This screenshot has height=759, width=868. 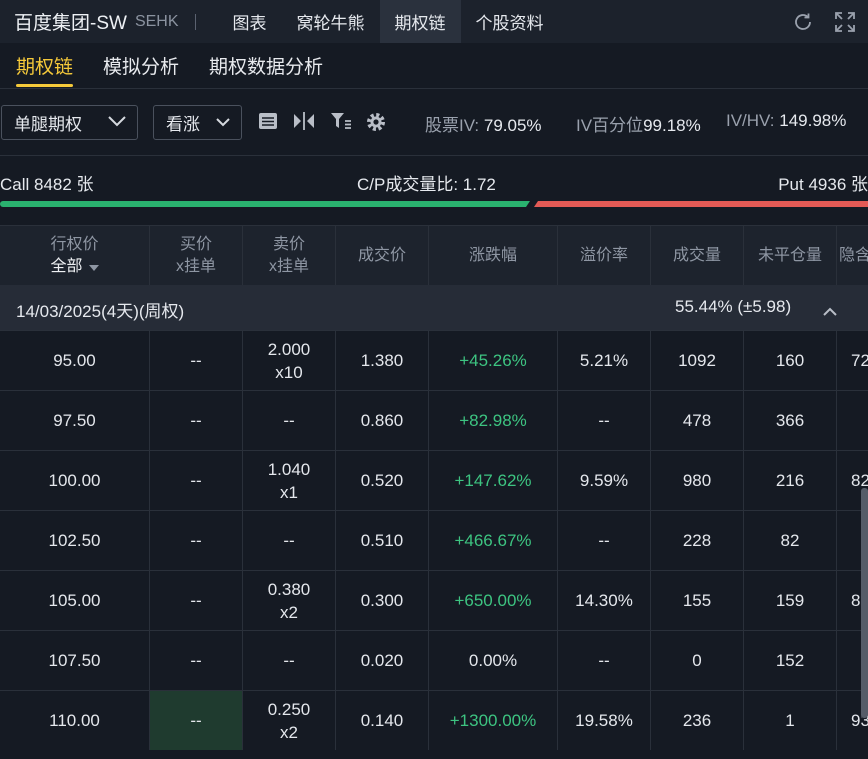 I want to click on header-last: 成交价, so click(x=381, y=255).